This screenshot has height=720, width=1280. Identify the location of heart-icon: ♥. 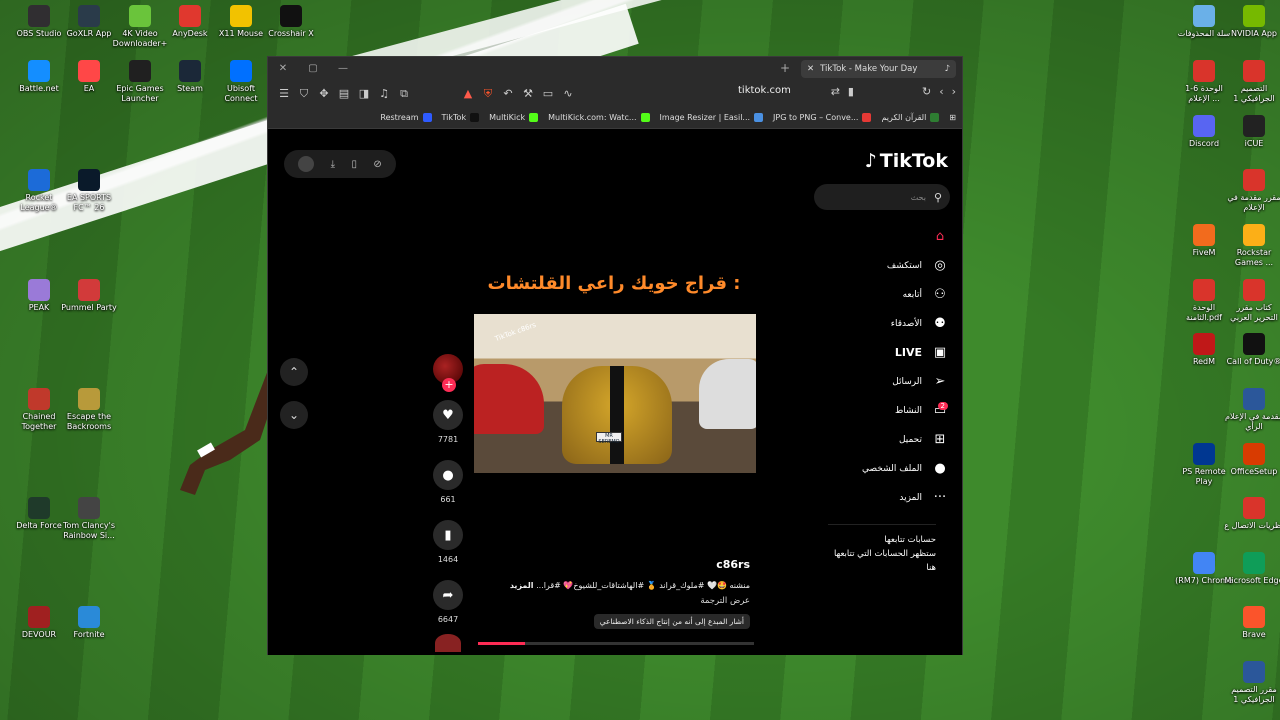
(448, 415).